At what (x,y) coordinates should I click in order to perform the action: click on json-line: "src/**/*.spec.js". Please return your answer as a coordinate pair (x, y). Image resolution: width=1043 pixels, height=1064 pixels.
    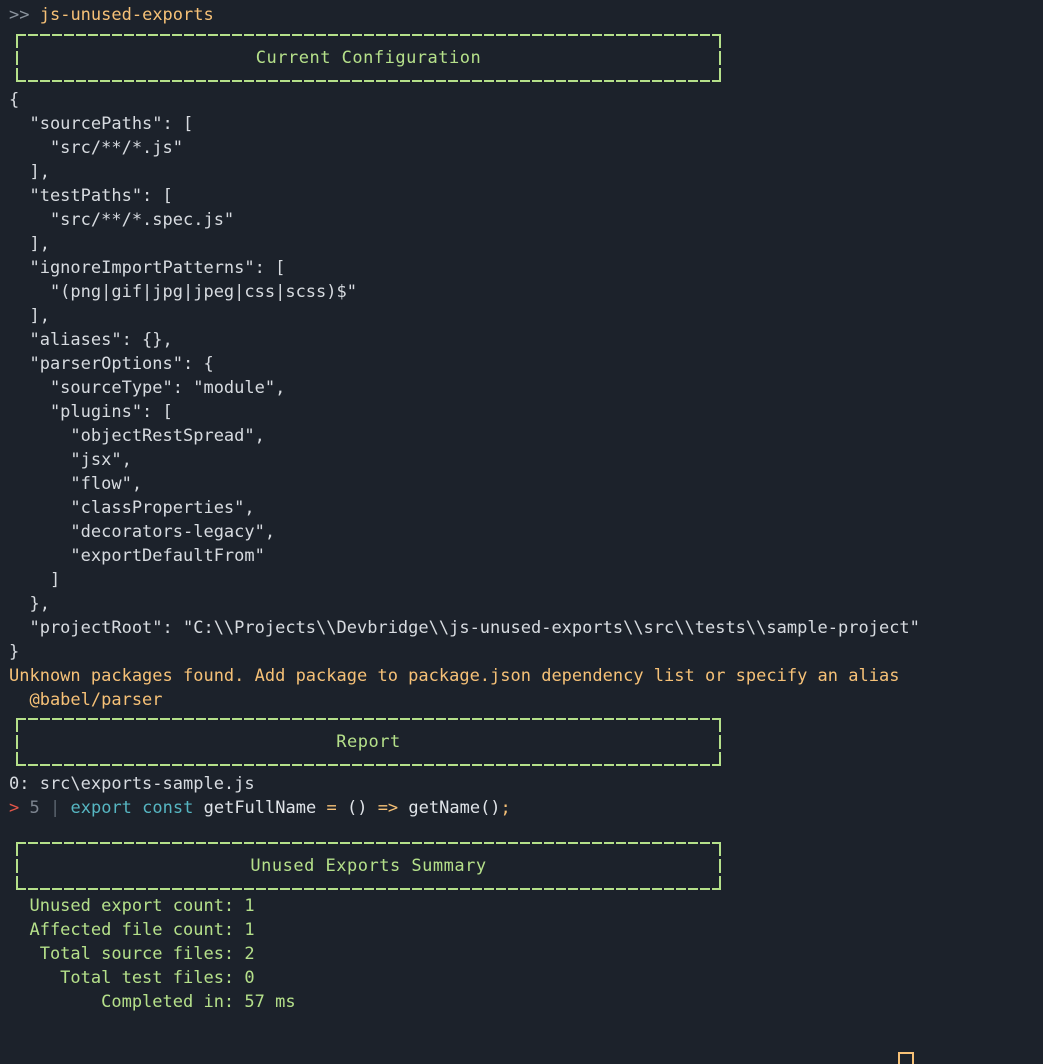
    Looking at the image, I should click on (122, 220).